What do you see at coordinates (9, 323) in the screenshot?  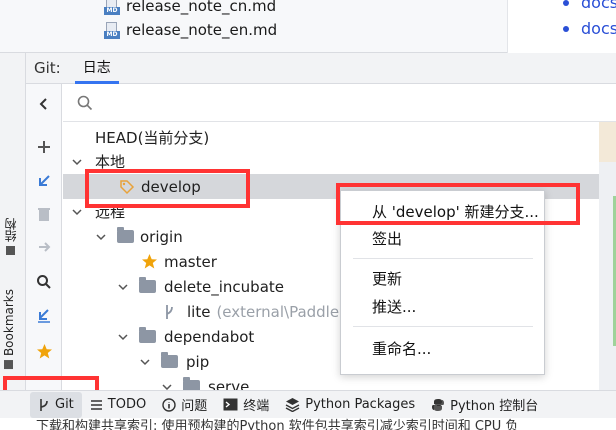 I see `bookmarks-label: Bookmarks` at bounding box center [9, 323].